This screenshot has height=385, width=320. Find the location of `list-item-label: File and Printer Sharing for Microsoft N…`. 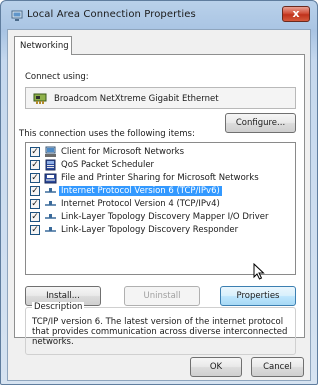

list-item-label: File and Printer Sharing for Microsoft N… is located at coordinates (160, 178).